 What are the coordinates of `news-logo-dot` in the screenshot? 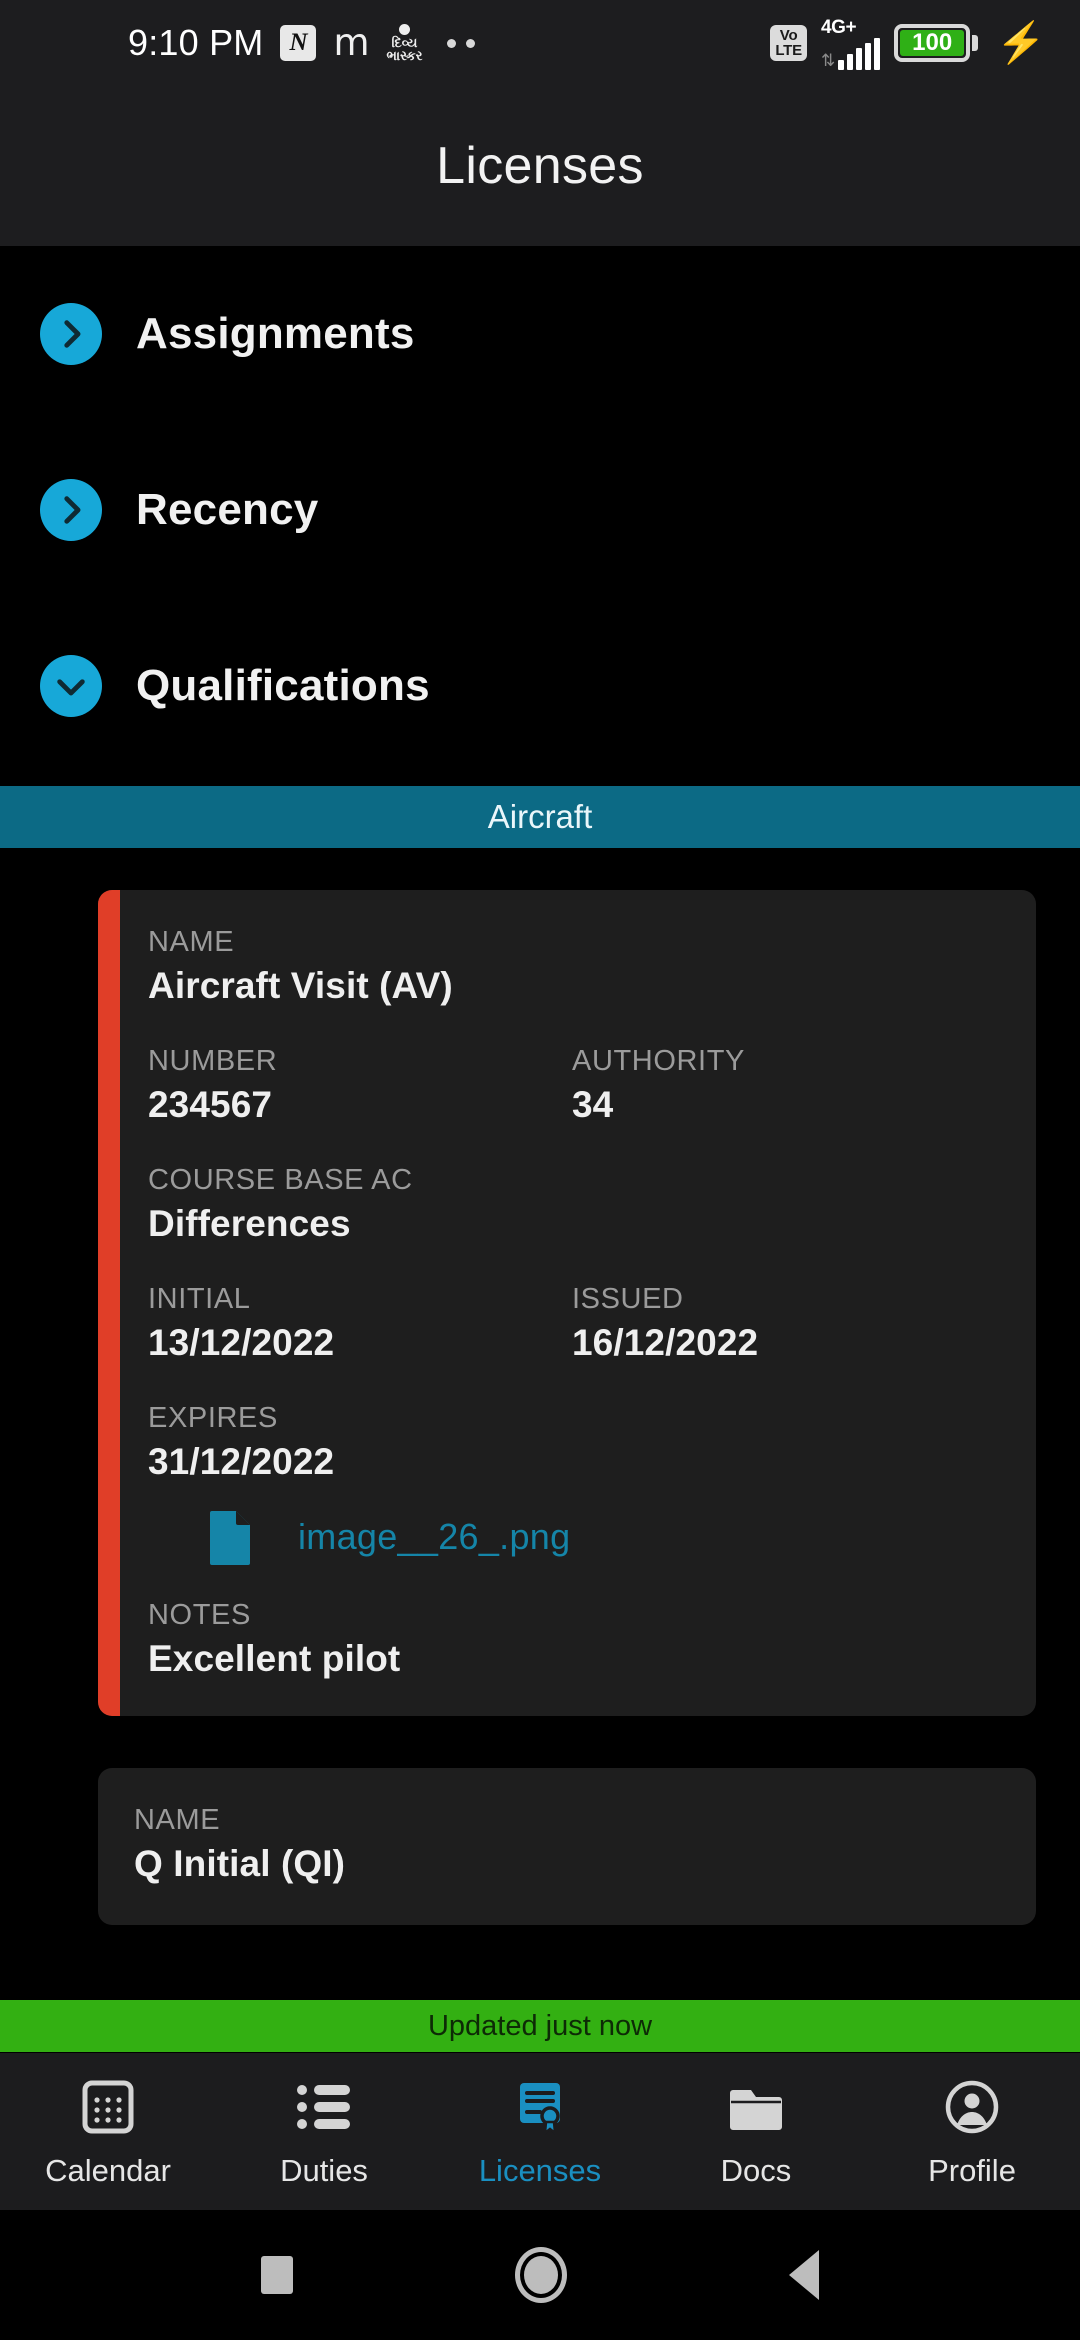 It's located at (404, 29).